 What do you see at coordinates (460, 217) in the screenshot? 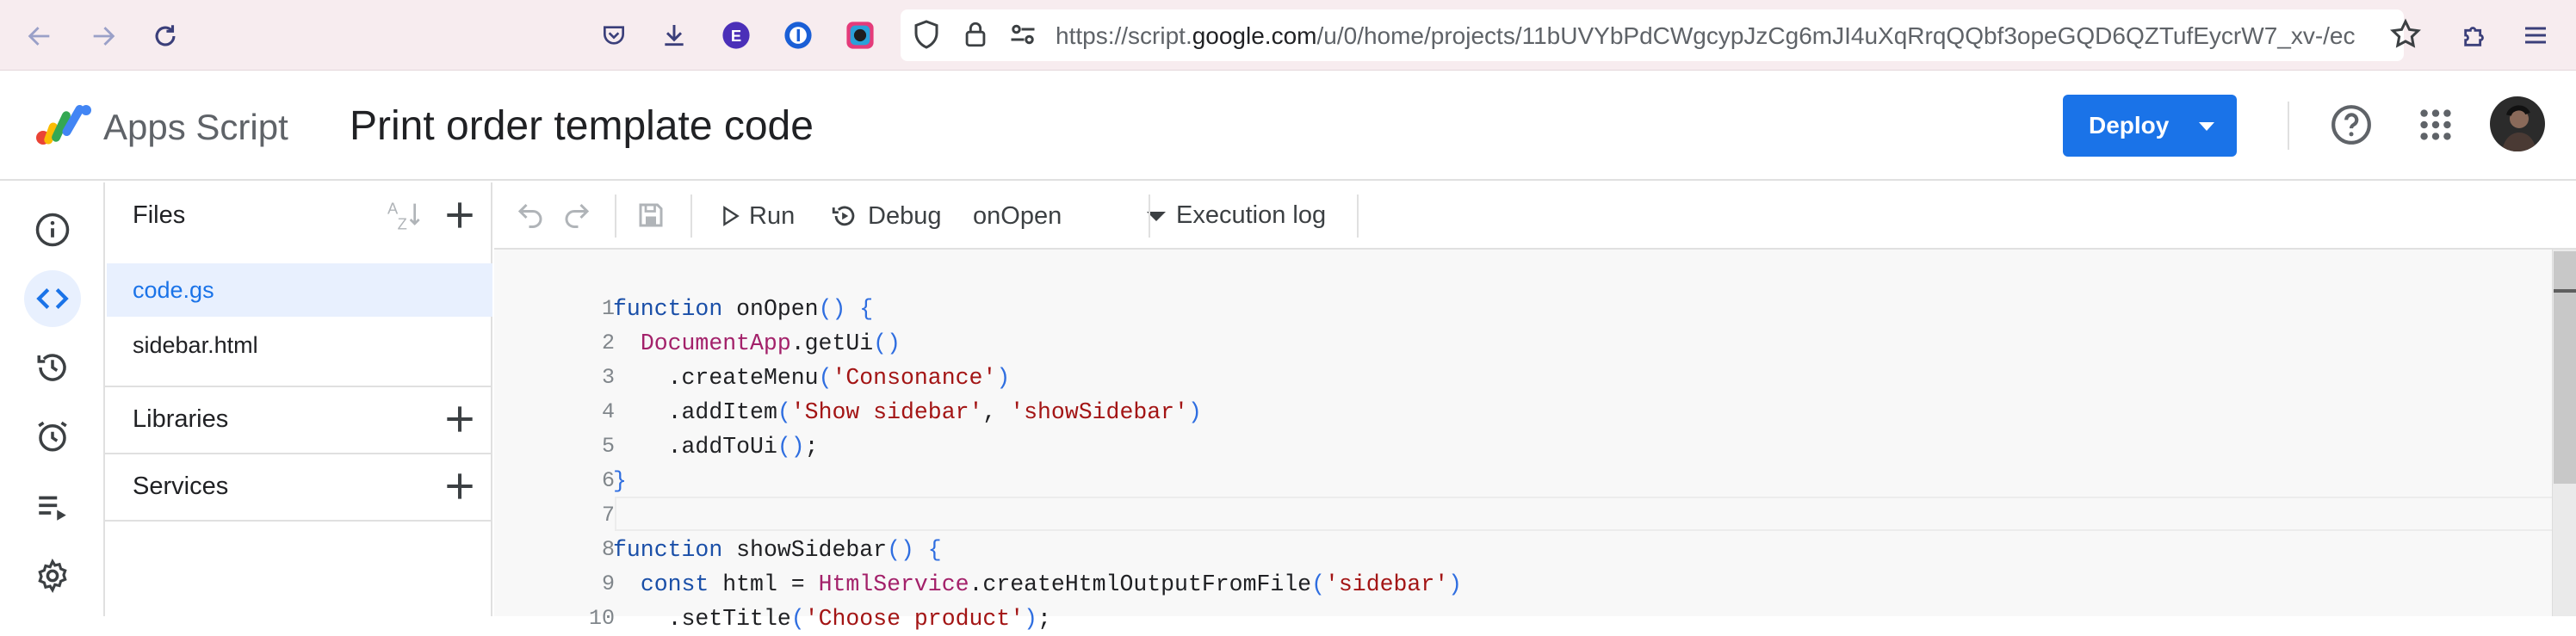
I see `add-file-button` at bounding box center [460, 217].